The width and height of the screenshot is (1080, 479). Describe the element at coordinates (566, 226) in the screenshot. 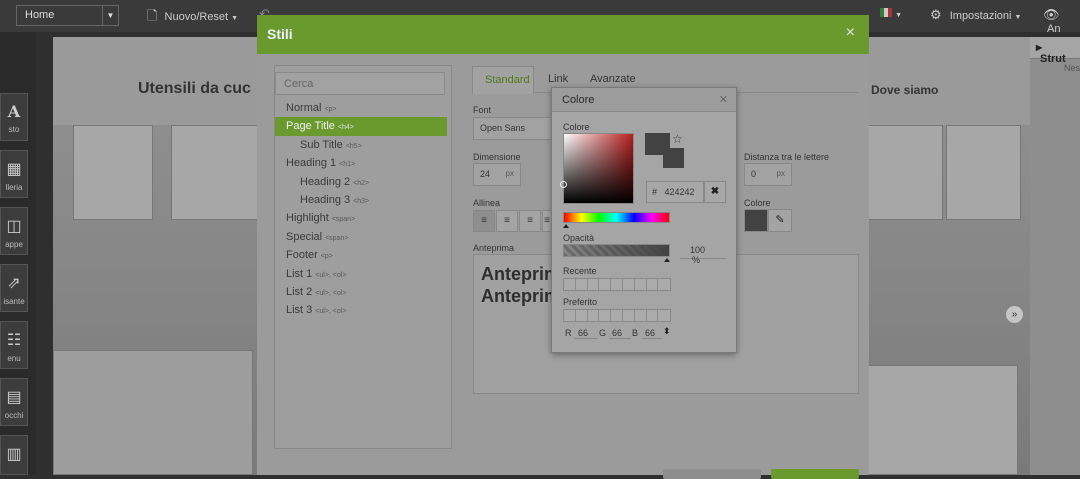

I see `hue-marker` at that location.